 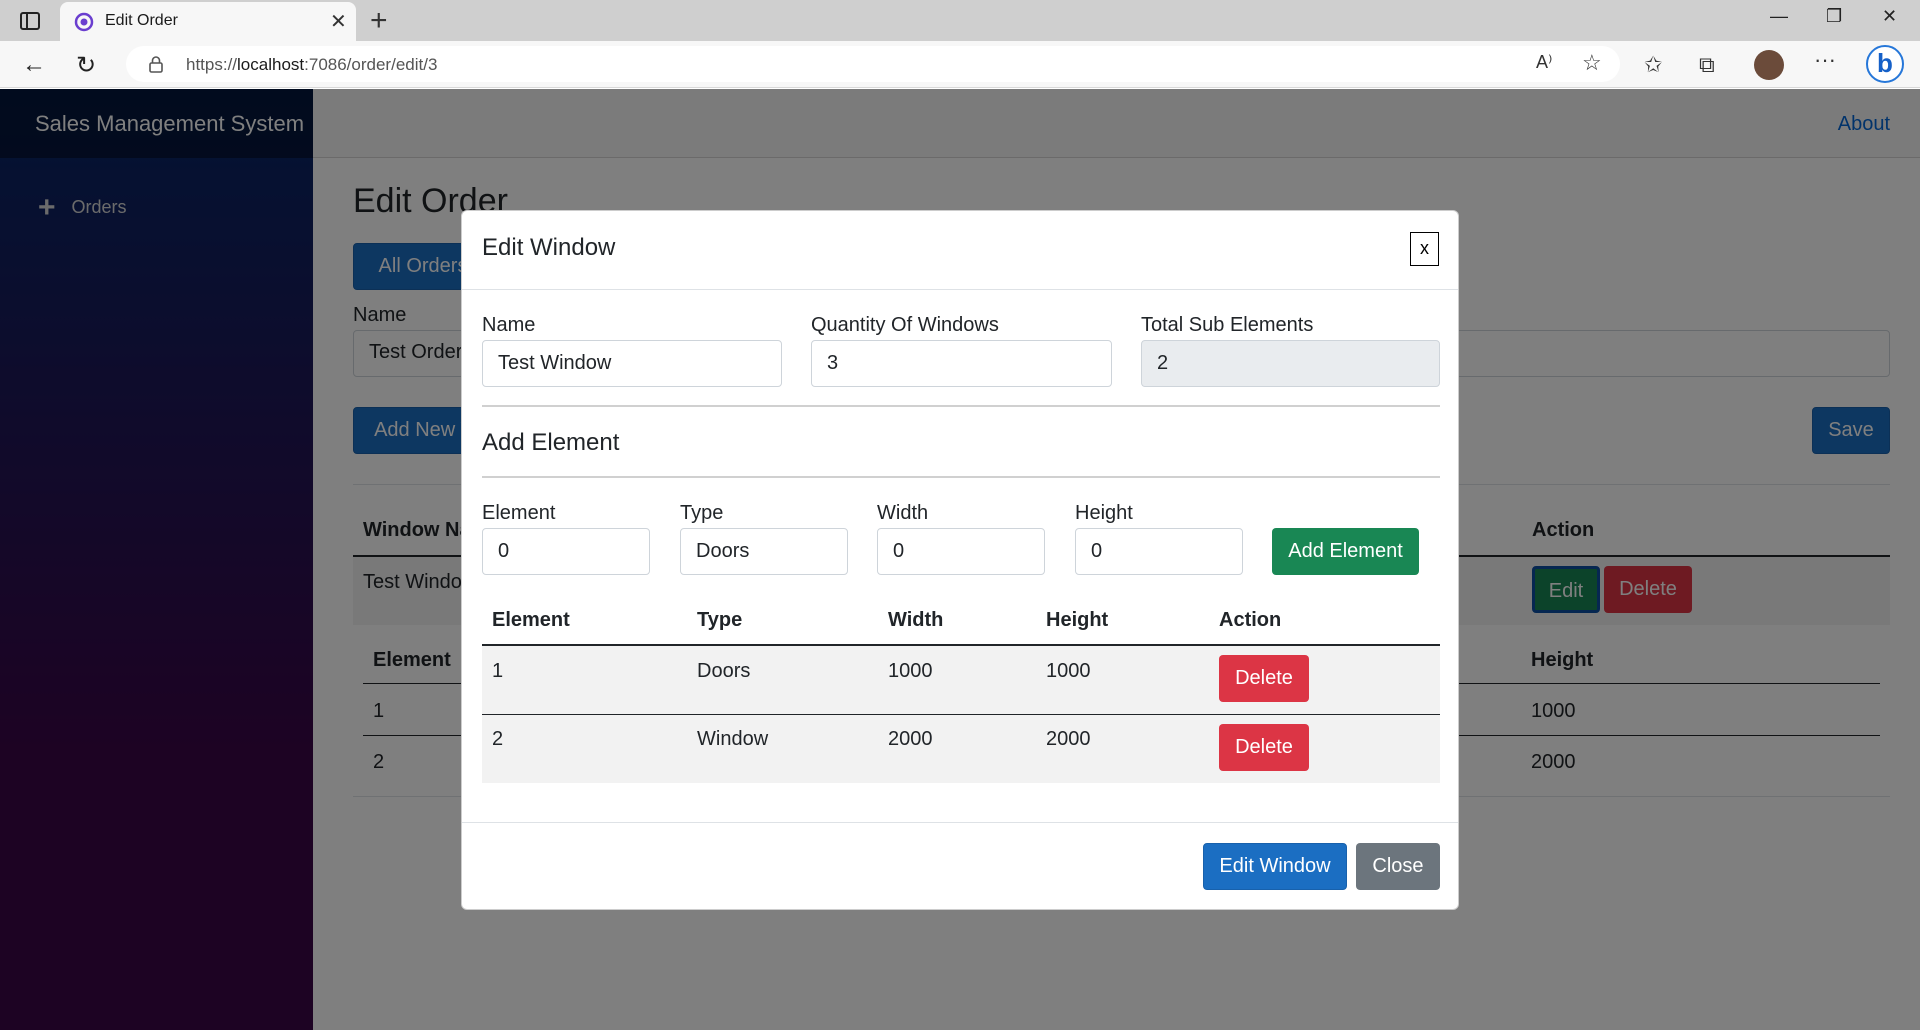 I want to click on cell-width: 2000, so click(x=910, y=739).